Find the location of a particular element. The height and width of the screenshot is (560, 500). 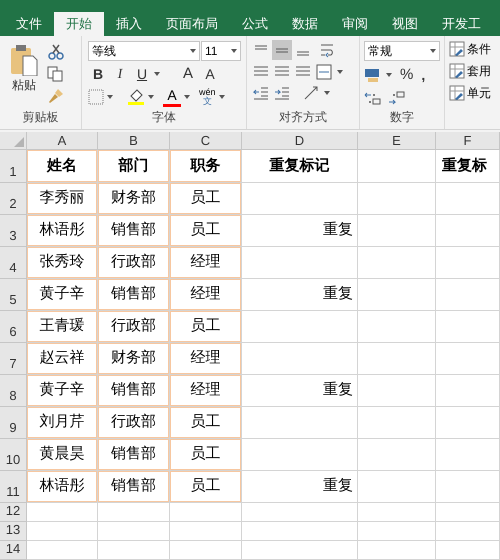

ribbon-button: I is located at coordinates (120, 74).